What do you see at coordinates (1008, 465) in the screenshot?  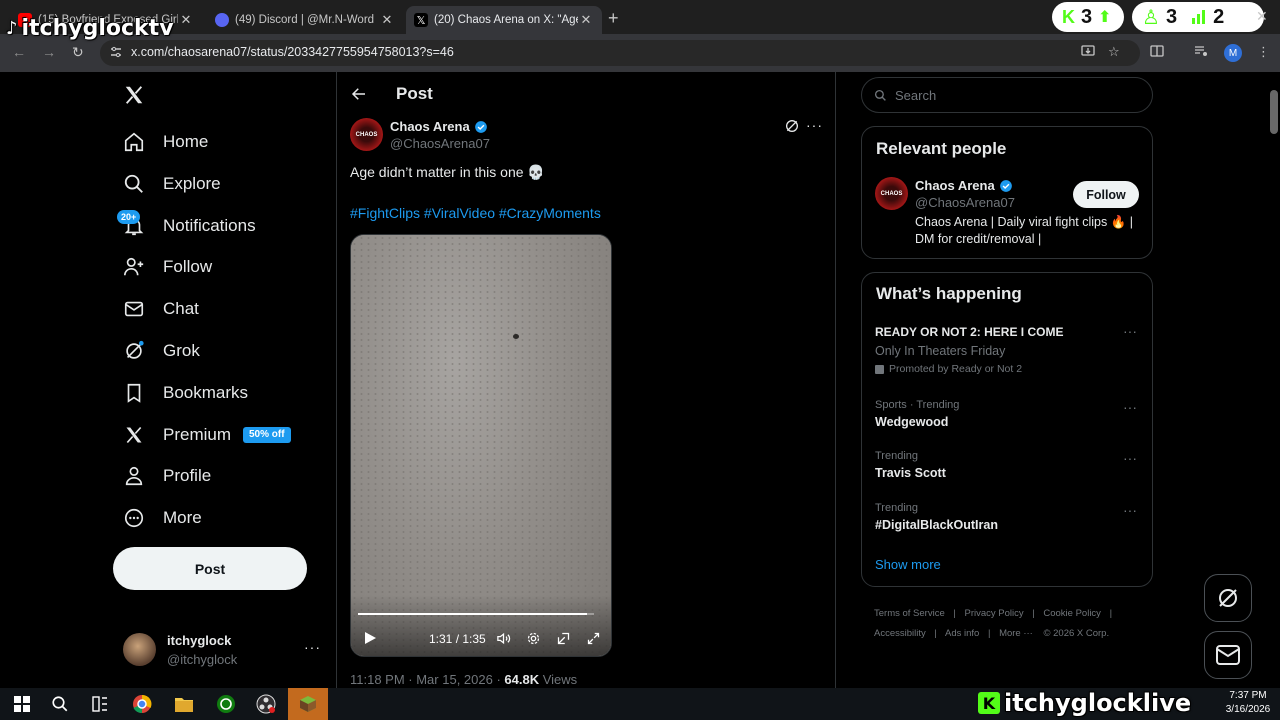 I see `trend-item: Trending Travis Scott ···` at bounding box center [1008, 465].